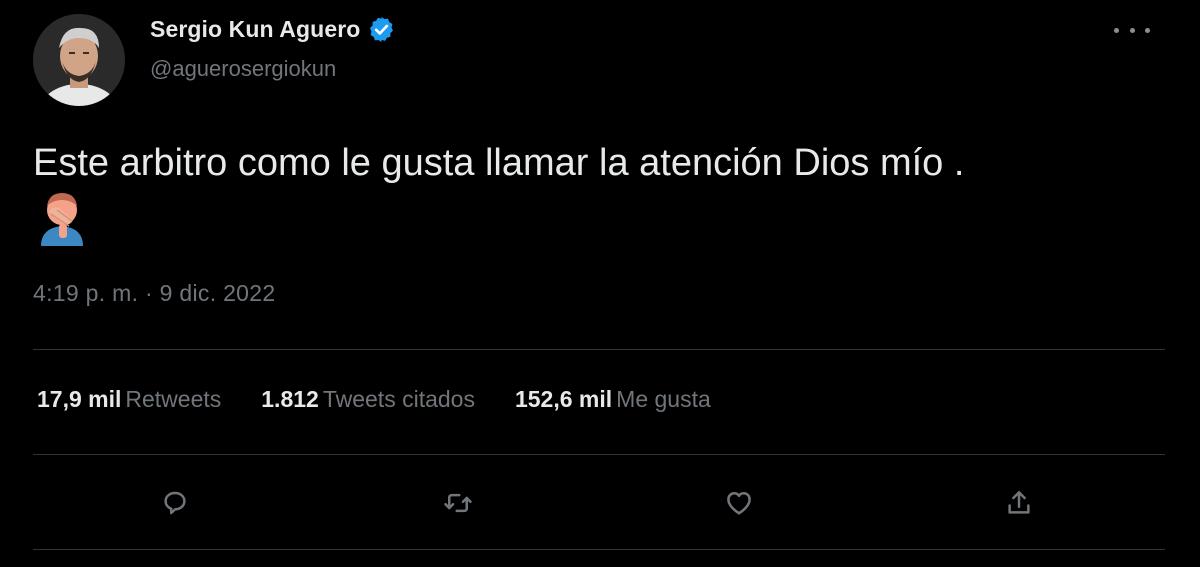  I want to click on tweet-actions, so click(600, 503).